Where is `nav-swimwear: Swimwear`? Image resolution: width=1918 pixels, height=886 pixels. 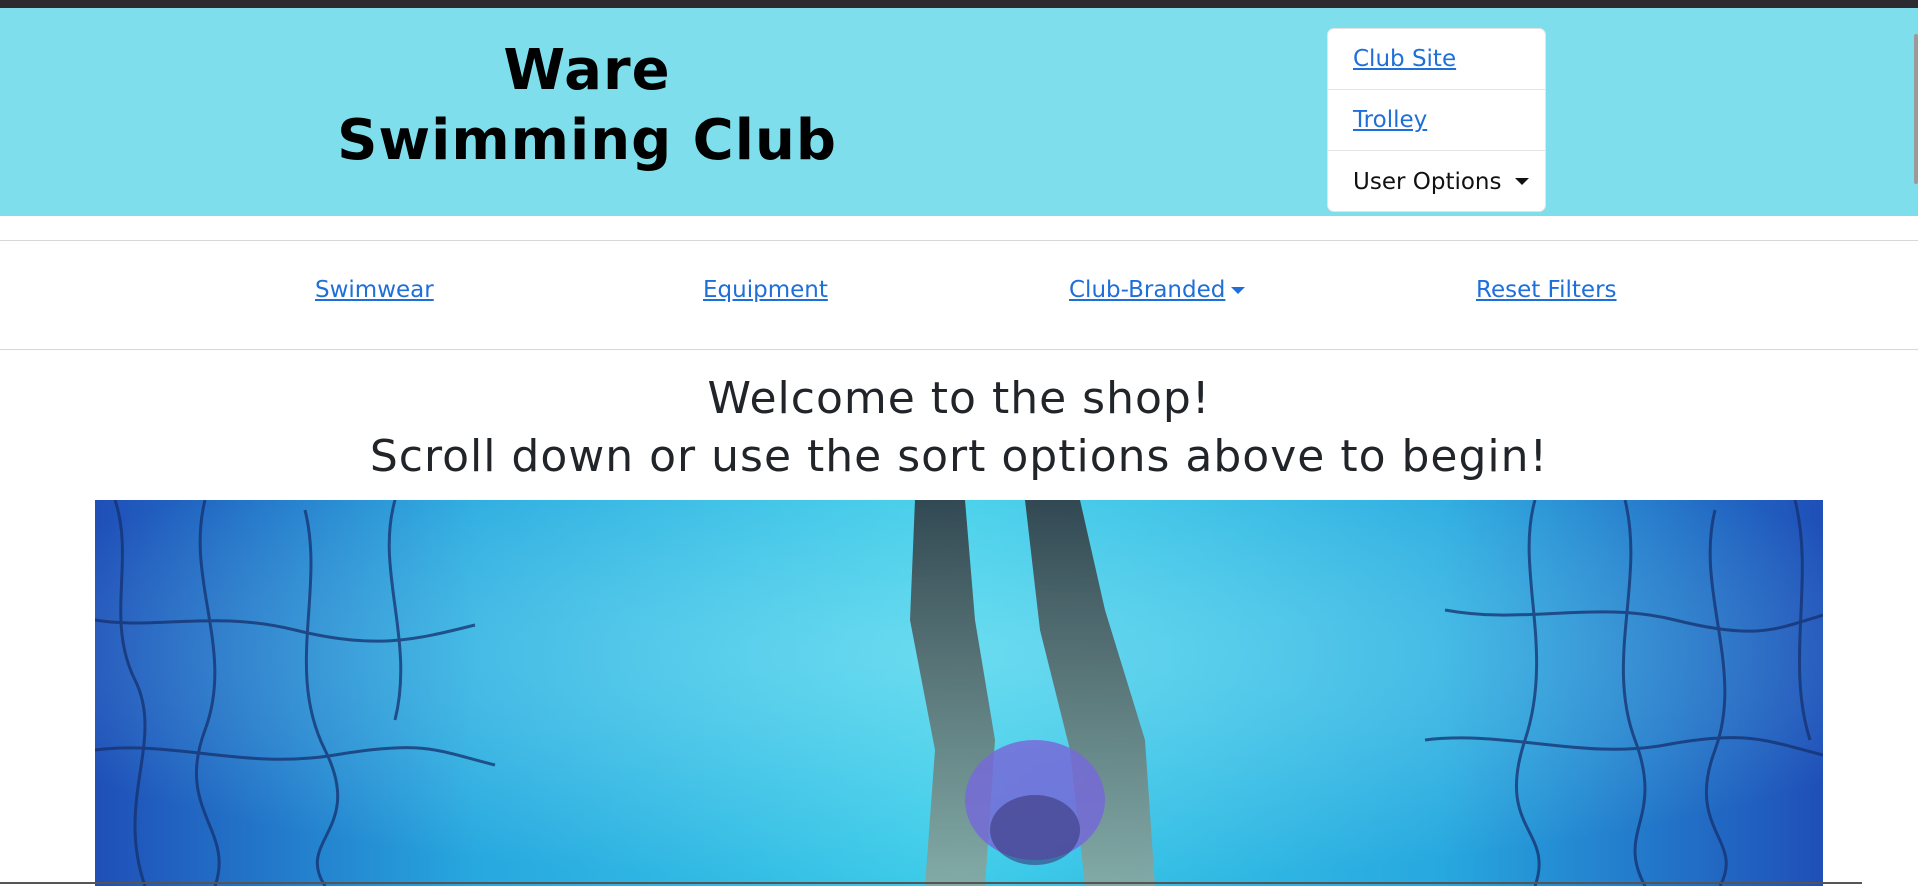 nav-swimwear: Swimwear is located at coordinates (374, 290).